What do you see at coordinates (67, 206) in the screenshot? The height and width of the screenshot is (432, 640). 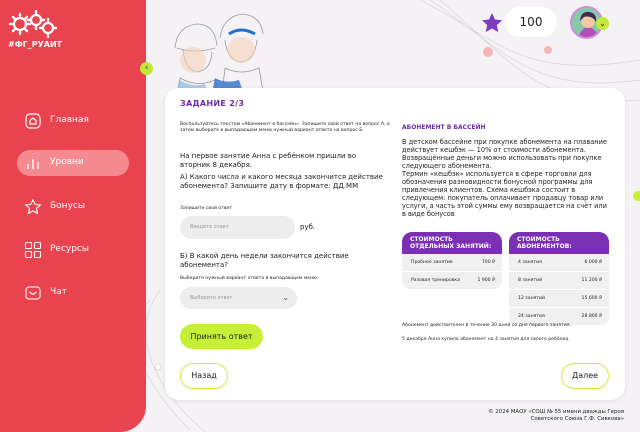 I see `sidebar-item-label: Бонусы` at bounding box center [67, 206].